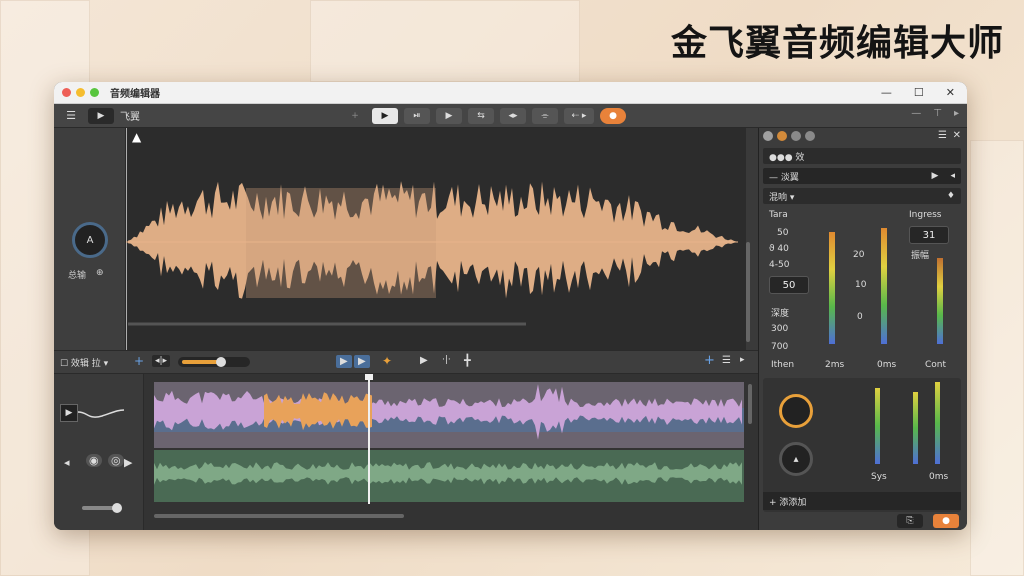 Image resolution: width=1024 pixels, height=576 pixels. Describe the element at coordinates (71, 116) in the screenshot. I see `menu-icon: ☰` at that location.